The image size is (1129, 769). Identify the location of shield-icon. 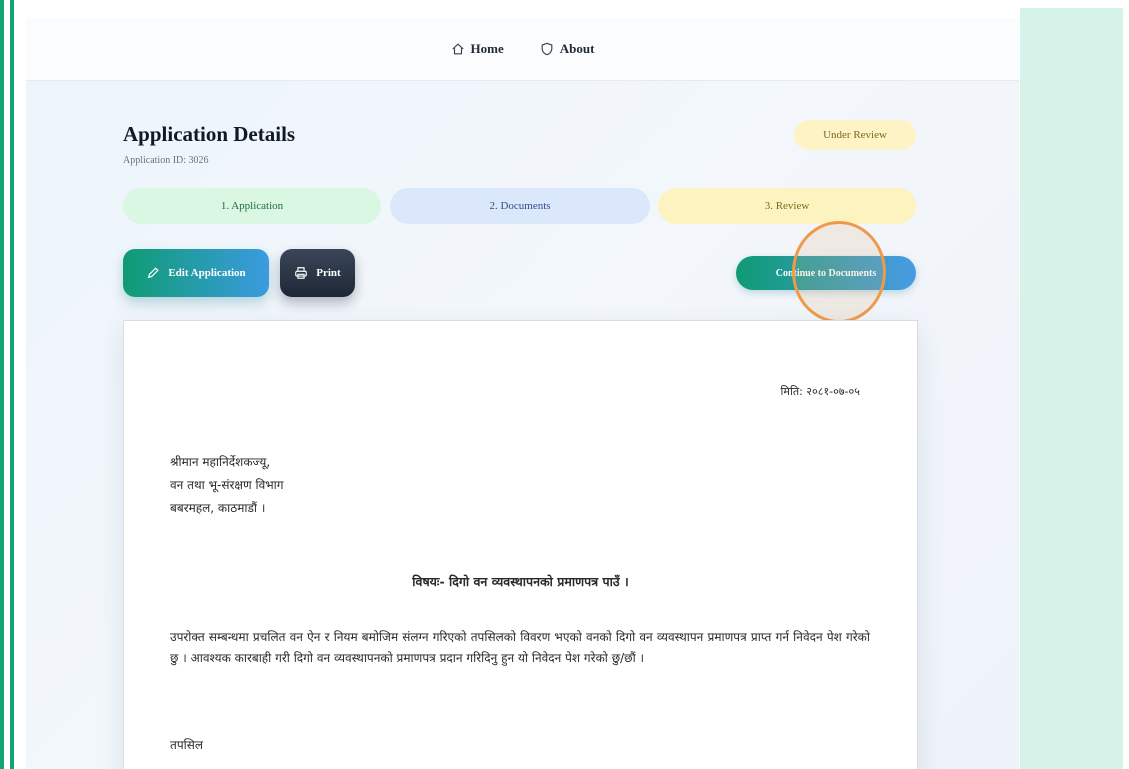
(547, 49).